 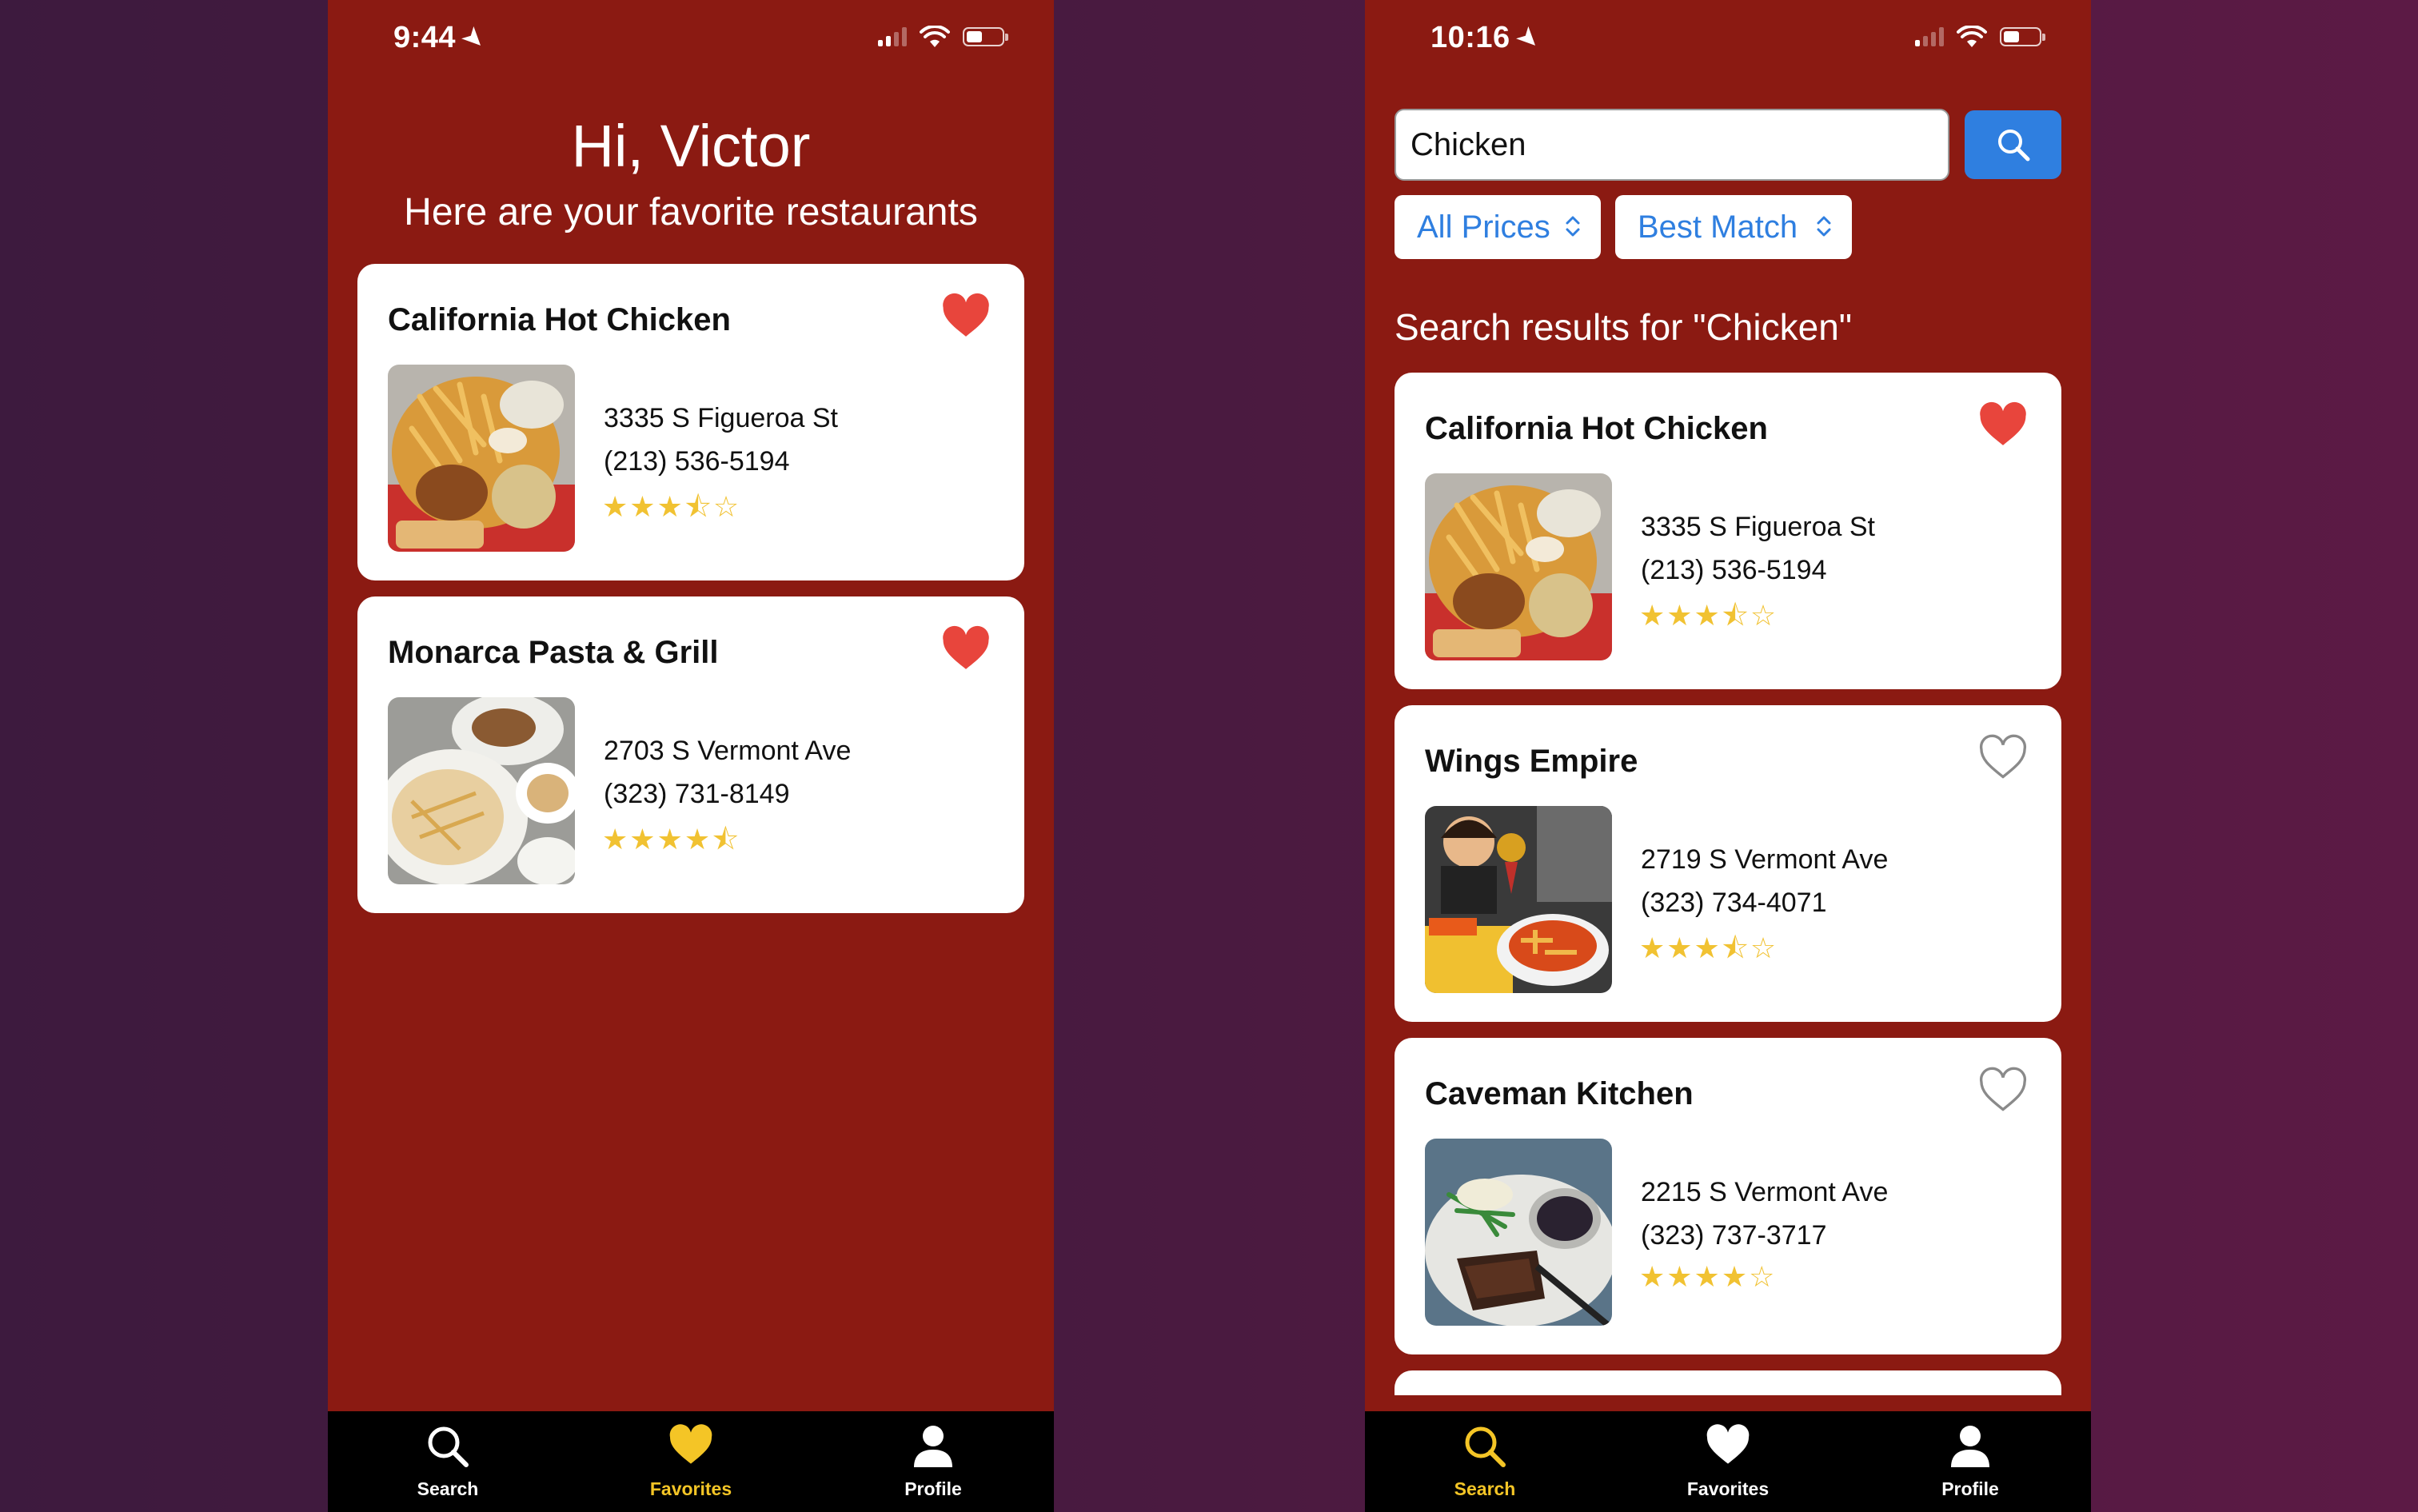 I want to click on restaurant-address: 2719 S Vermont Ave, so click(x=1765, y=859).